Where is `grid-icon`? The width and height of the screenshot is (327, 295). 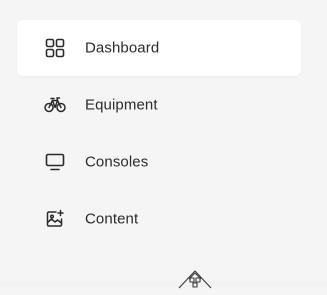 grid-icon is located at coordinates (55, 48).